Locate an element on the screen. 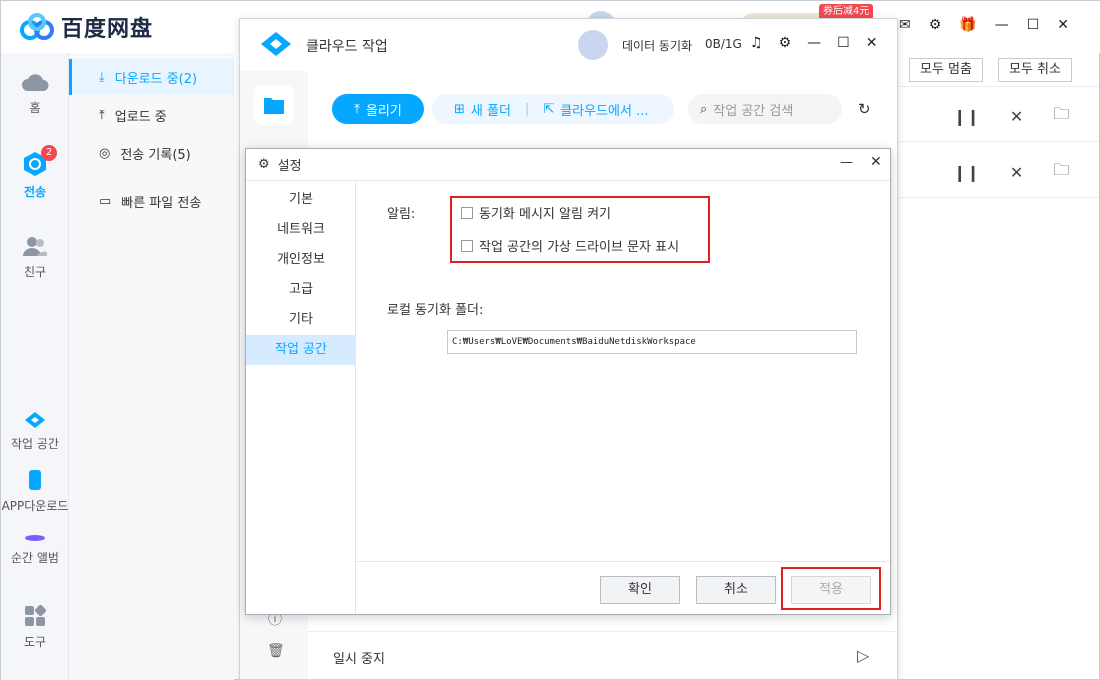 The image size is (1100, 680). alert-label: 알림: is located at coordinates (401, 214).